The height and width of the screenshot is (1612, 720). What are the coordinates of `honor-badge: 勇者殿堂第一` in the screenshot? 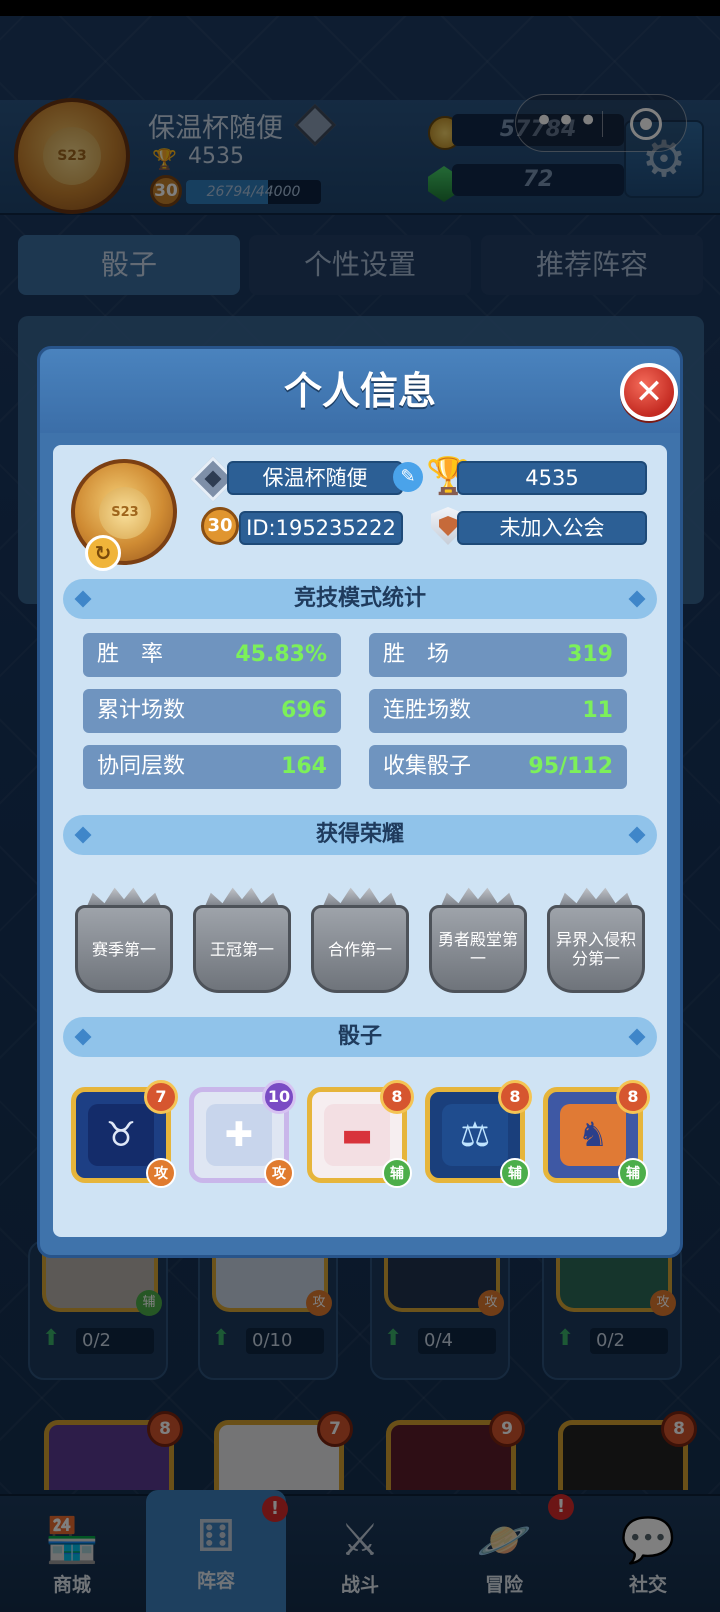 It's located at (478, 939).